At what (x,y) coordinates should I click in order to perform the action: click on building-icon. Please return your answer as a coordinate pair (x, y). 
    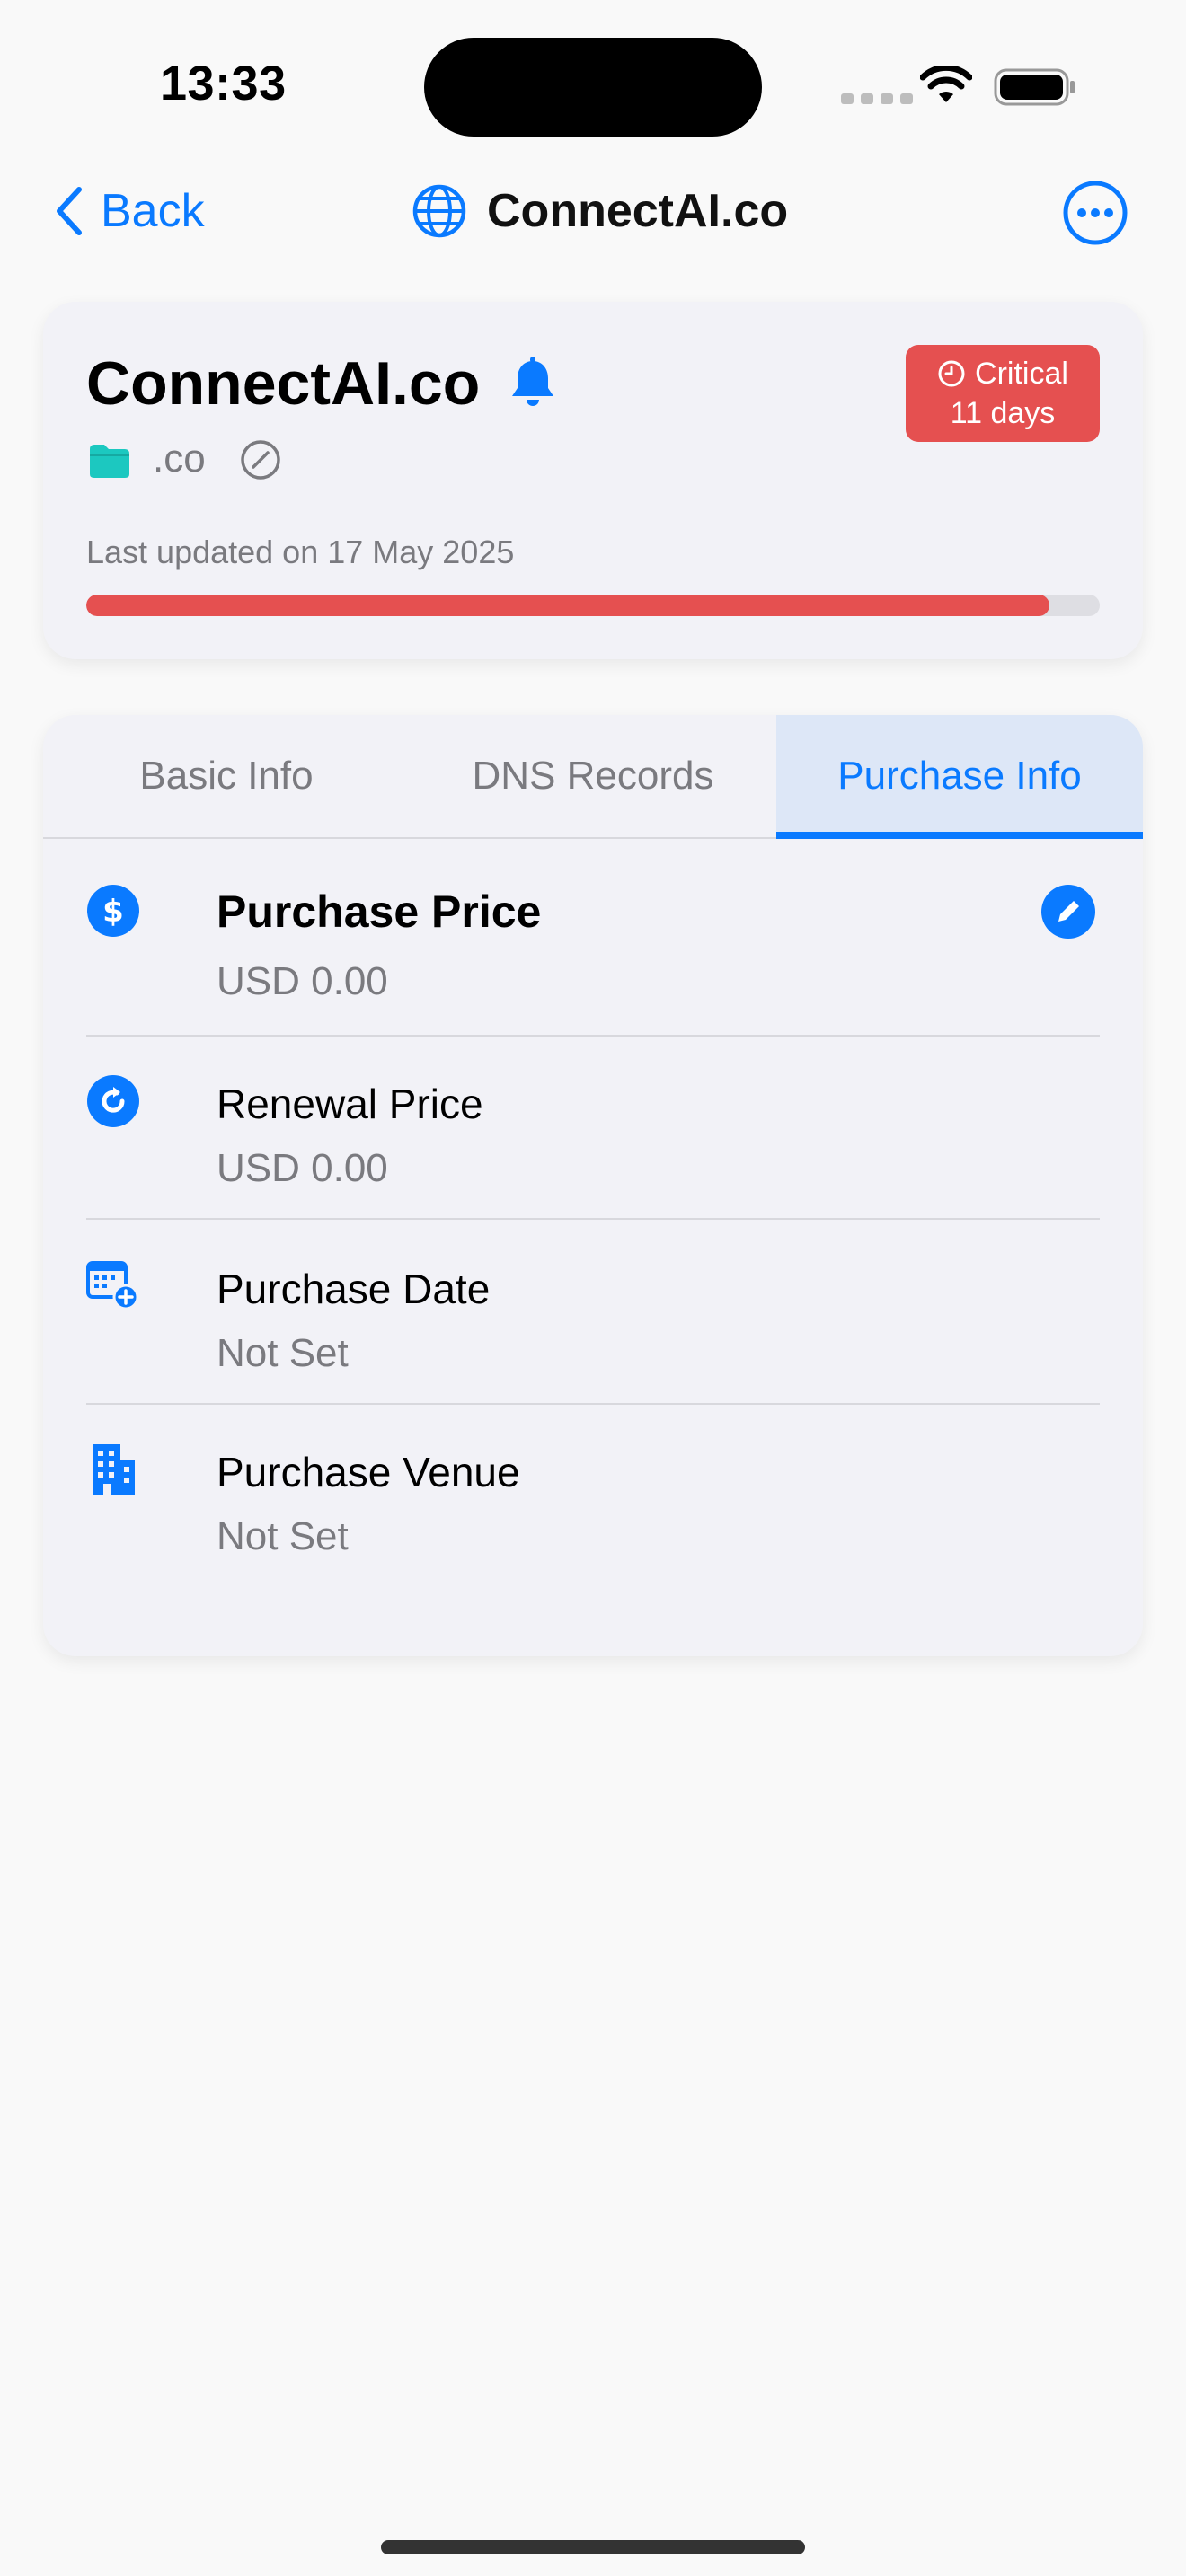
    Looking at the image, I should click on (114, 1469).